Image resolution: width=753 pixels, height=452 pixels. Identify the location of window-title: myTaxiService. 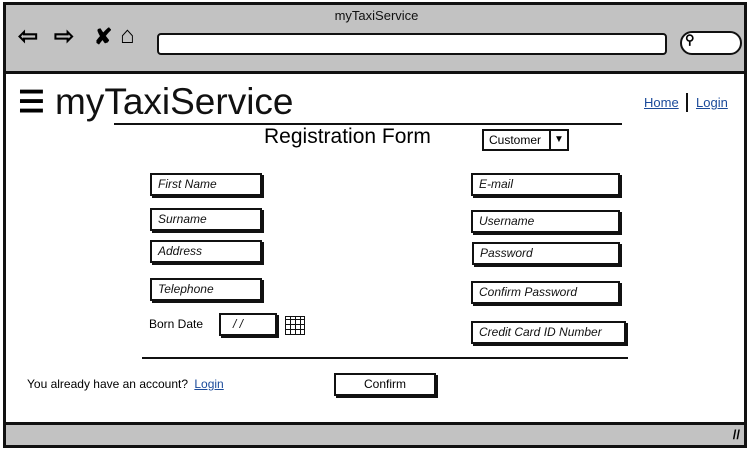
(376, 15).